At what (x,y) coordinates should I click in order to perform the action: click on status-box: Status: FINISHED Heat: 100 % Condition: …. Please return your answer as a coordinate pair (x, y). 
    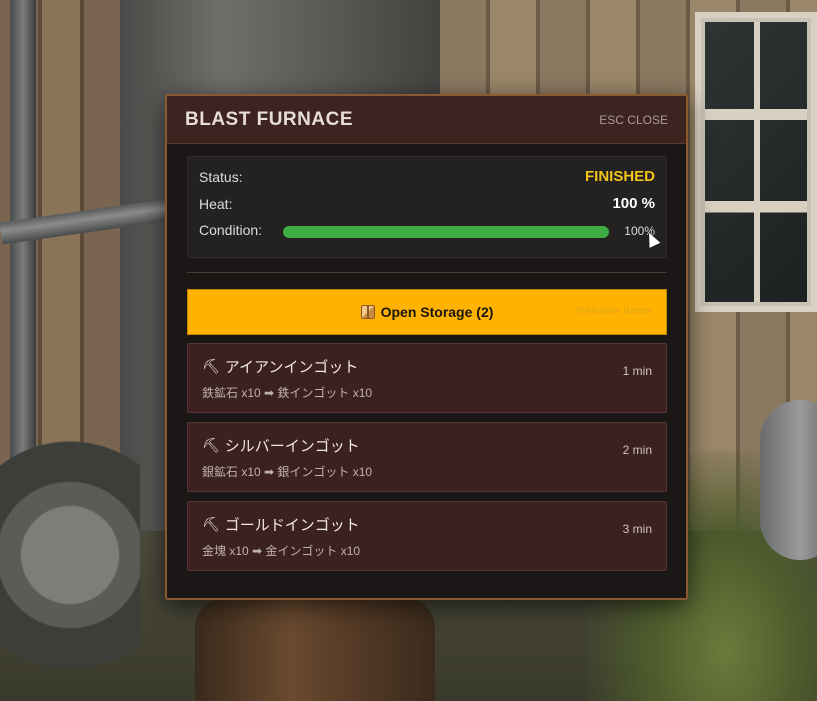
    Looking at the image, I should click on (427, 207).